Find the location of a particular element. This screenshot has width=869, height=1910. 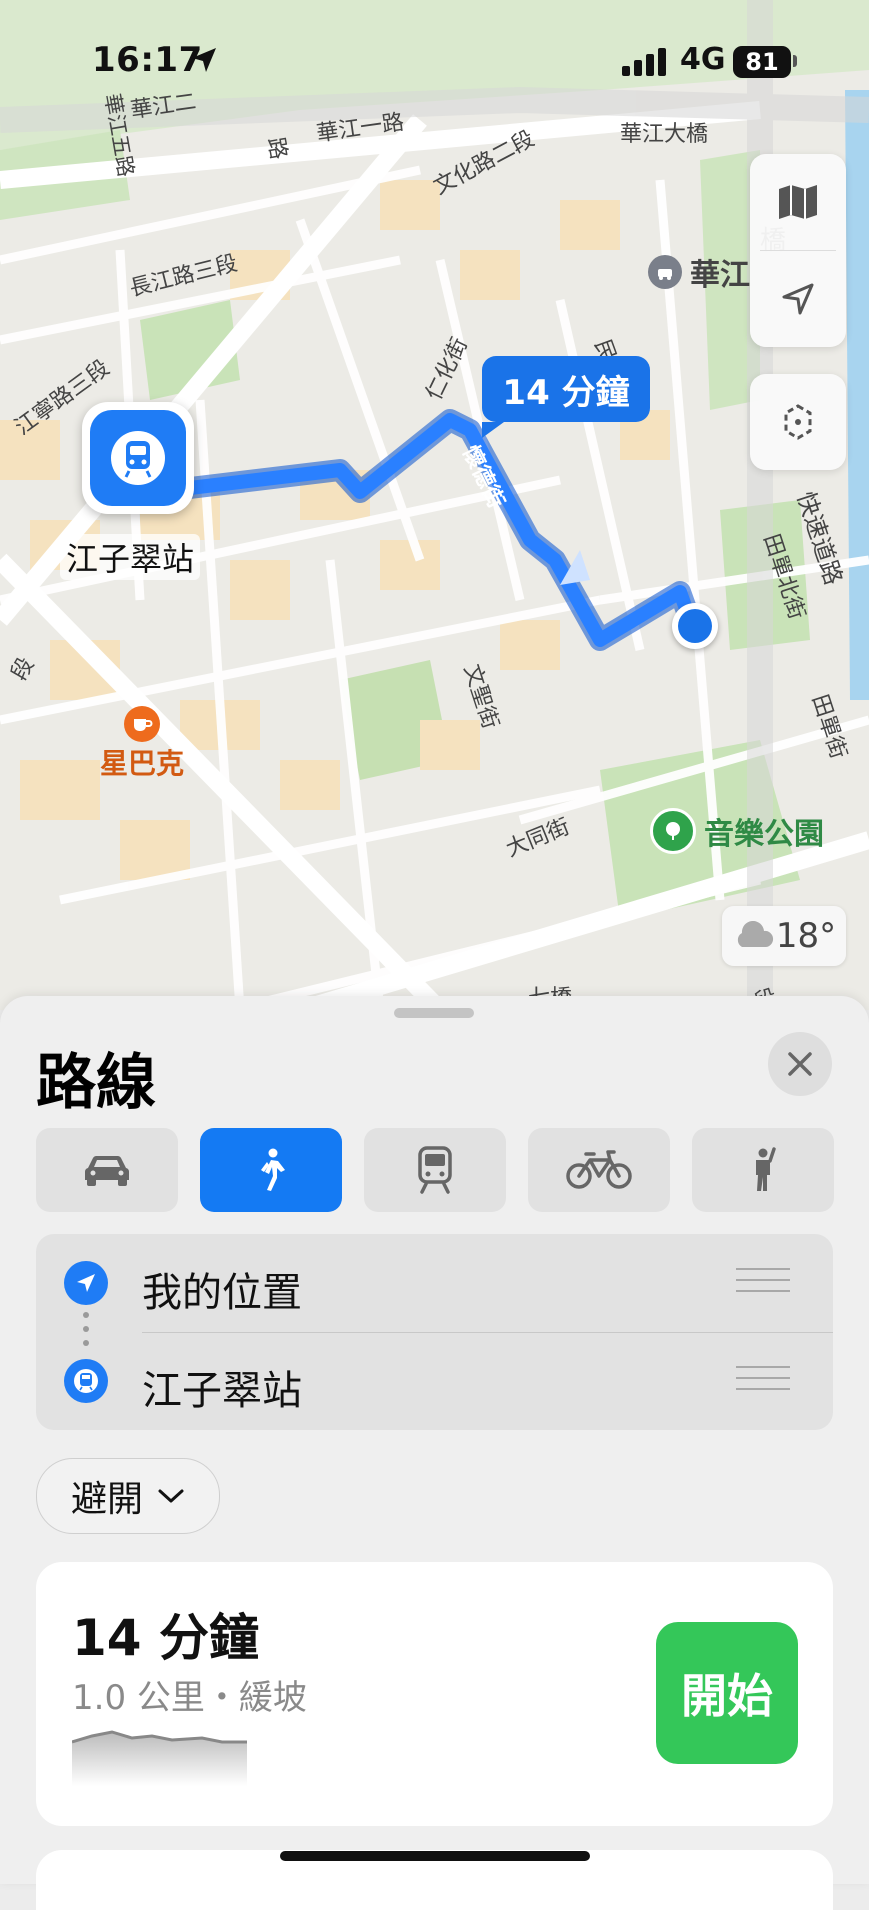

map-mode-button is located at coordinates (798, 202).